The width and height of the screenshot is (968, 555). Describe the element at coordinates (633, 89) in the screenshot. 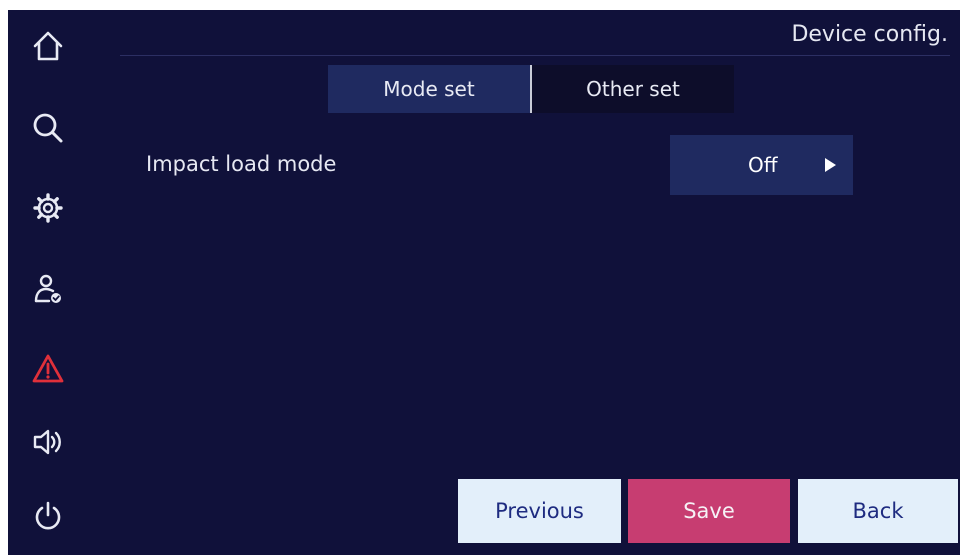

I see `tab-other-set: Other set` at that location.